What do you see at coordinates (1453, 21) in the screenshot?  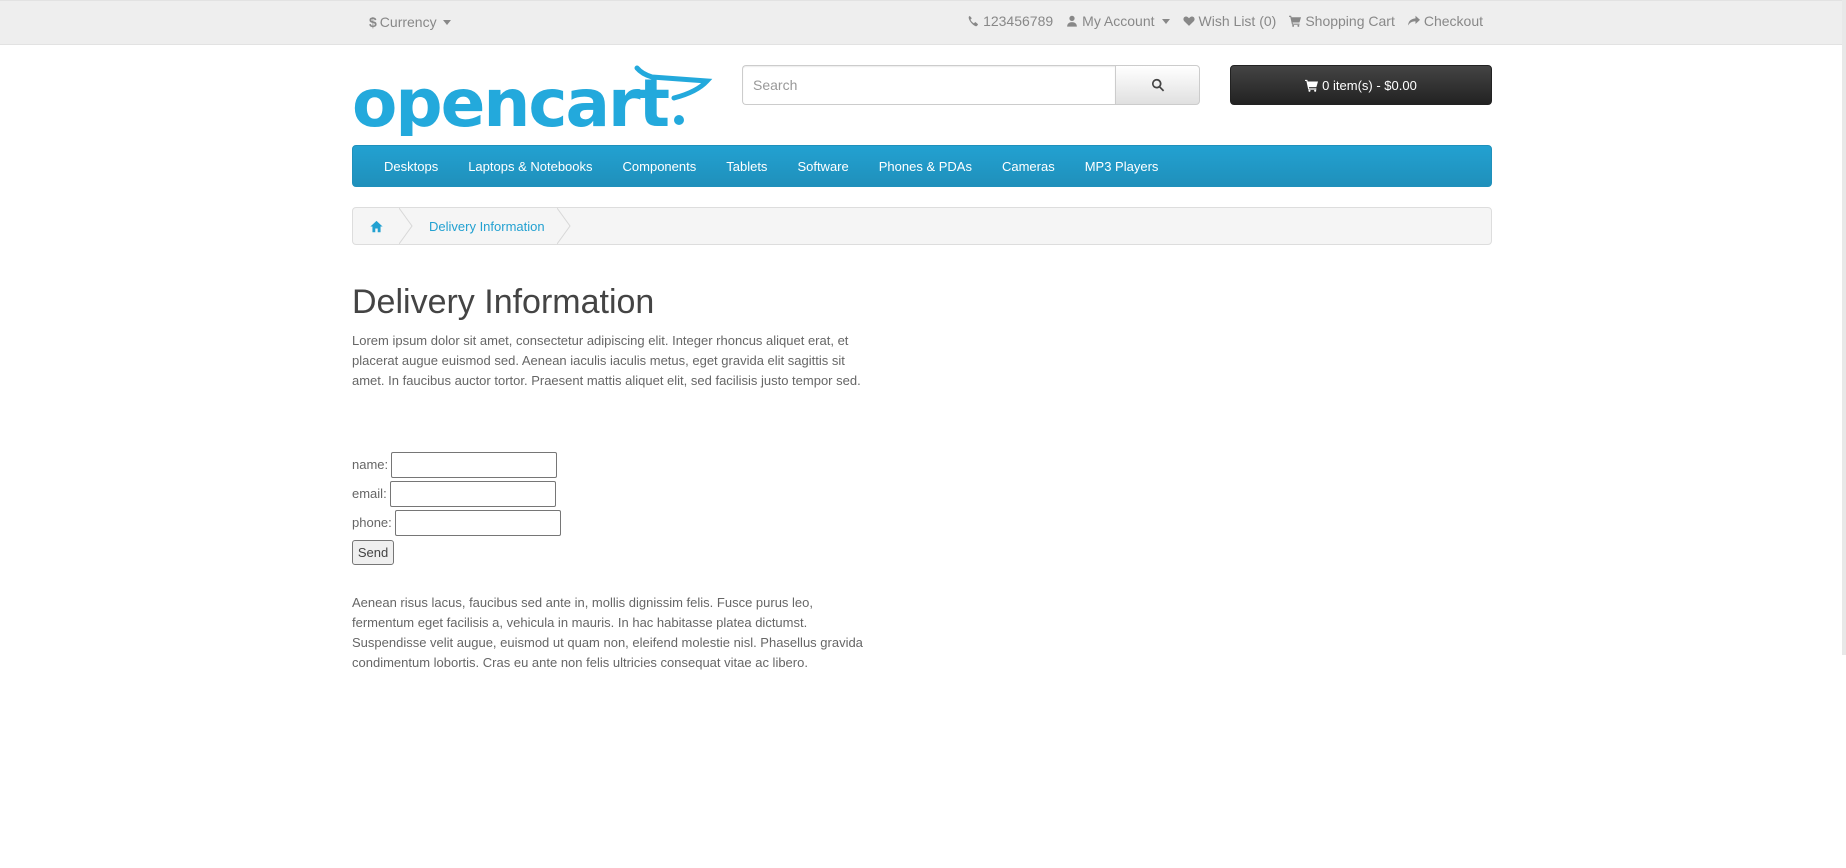 I see `checkout-label: Checkout` at bounding box center [1453, 21].